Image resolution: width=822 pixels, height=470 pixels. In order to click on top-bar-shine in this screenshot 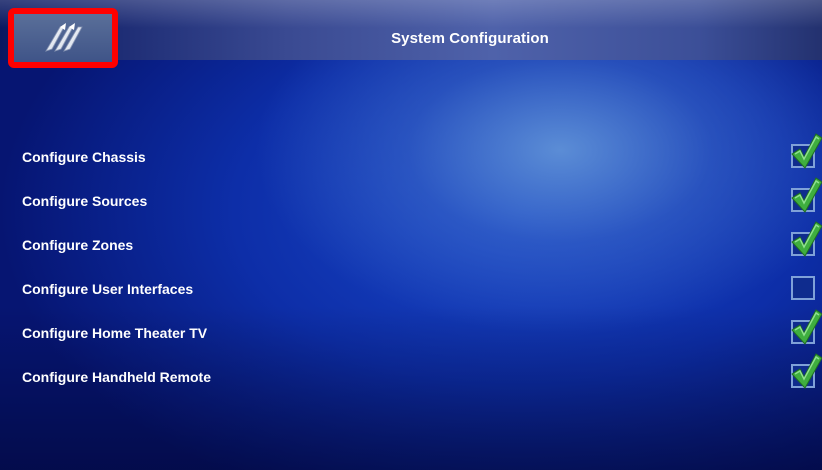, I will do `click(411, 14)`.